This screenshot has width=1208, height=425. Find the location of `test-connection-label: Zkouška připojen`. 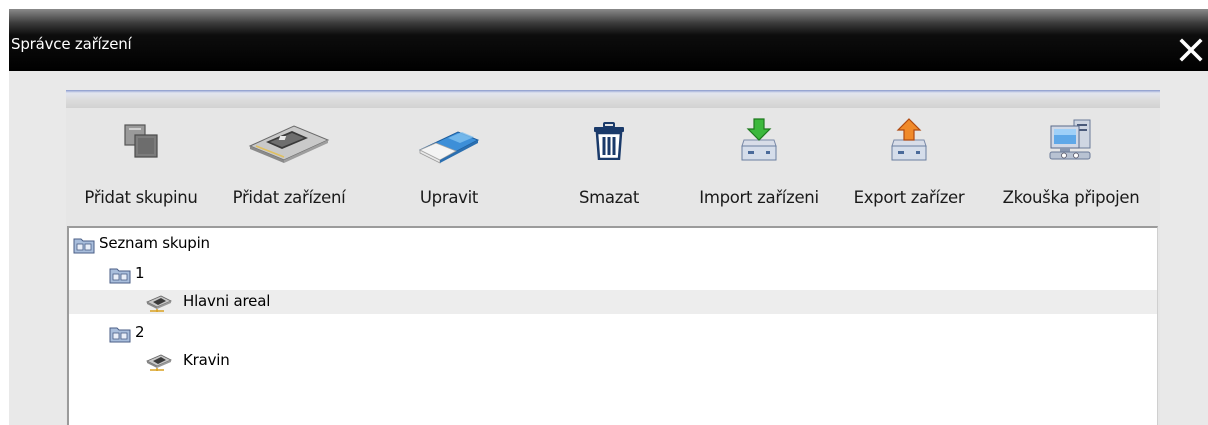

test-connection-label: Zkouška připojen is located at coordinates (1071, 197).